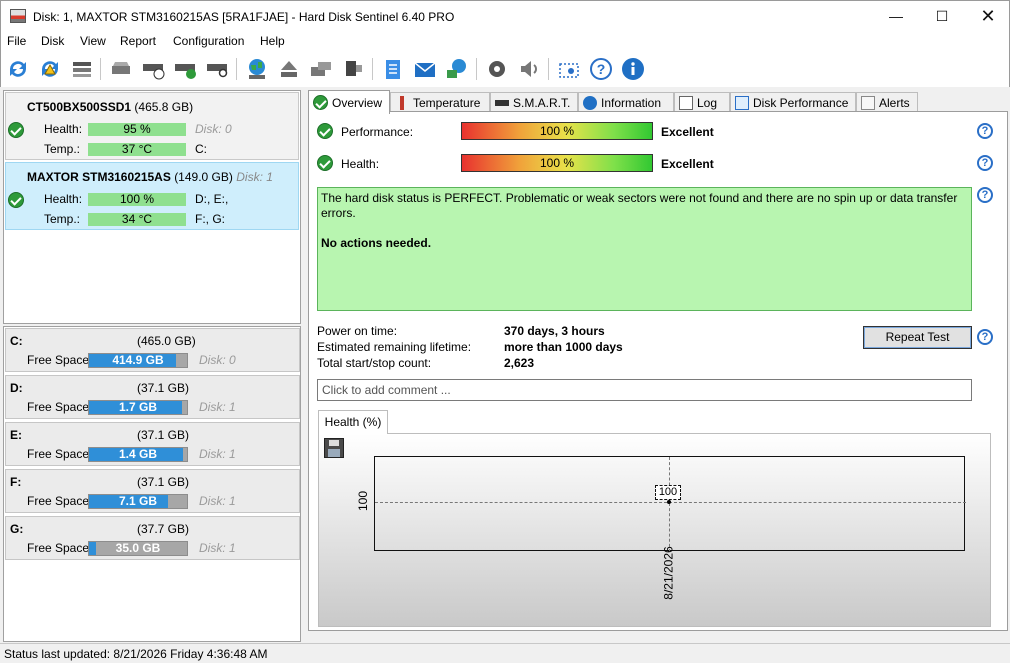 Image resolution: width=1010 pixels, height=663 pixels. What do you see at coordinates (534, 102) in the screenshot?
I see `tab-smart: S.M.A.R.T.` at bounding box center [534, 102].